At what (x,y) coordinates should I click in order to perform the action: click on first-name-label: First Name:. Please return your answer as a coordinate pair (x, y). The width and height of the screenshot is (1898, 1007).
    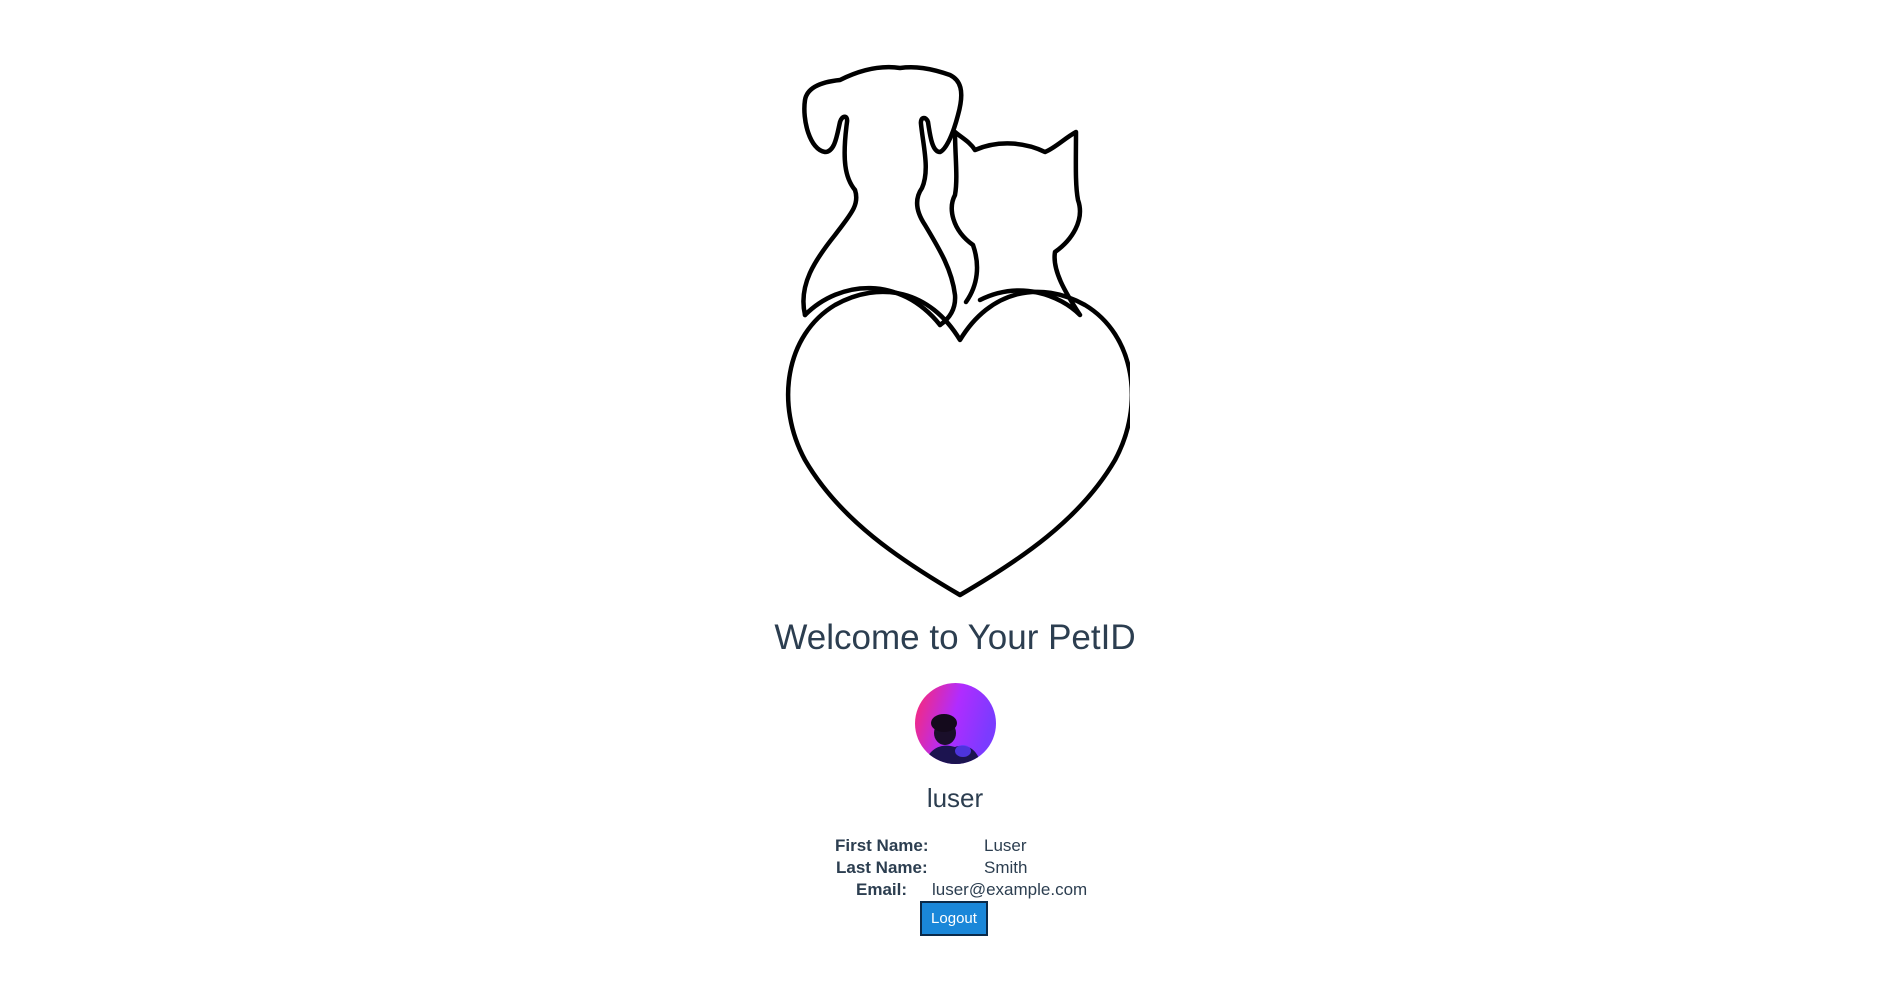
    Looking at the image, I should click on (882, 845).